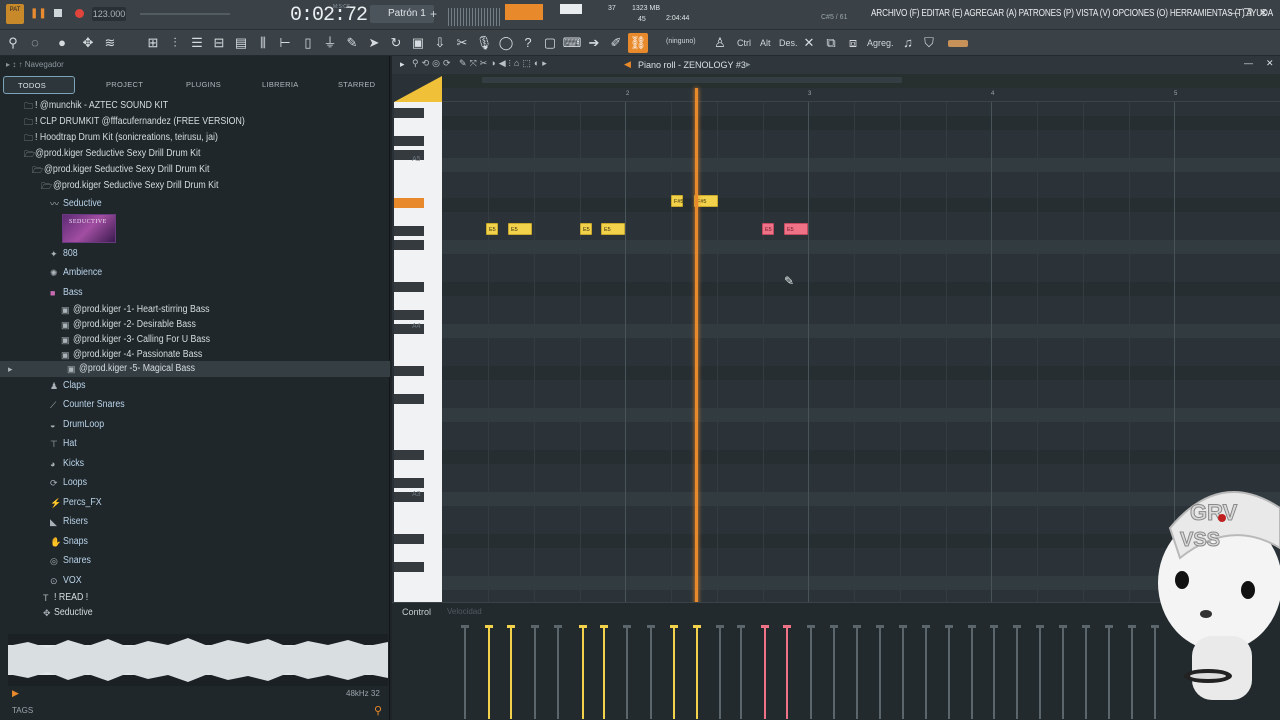  Describe the element at coordinates (35, 43) in the screenshot. I see `loop-icon: ◌` at that location.